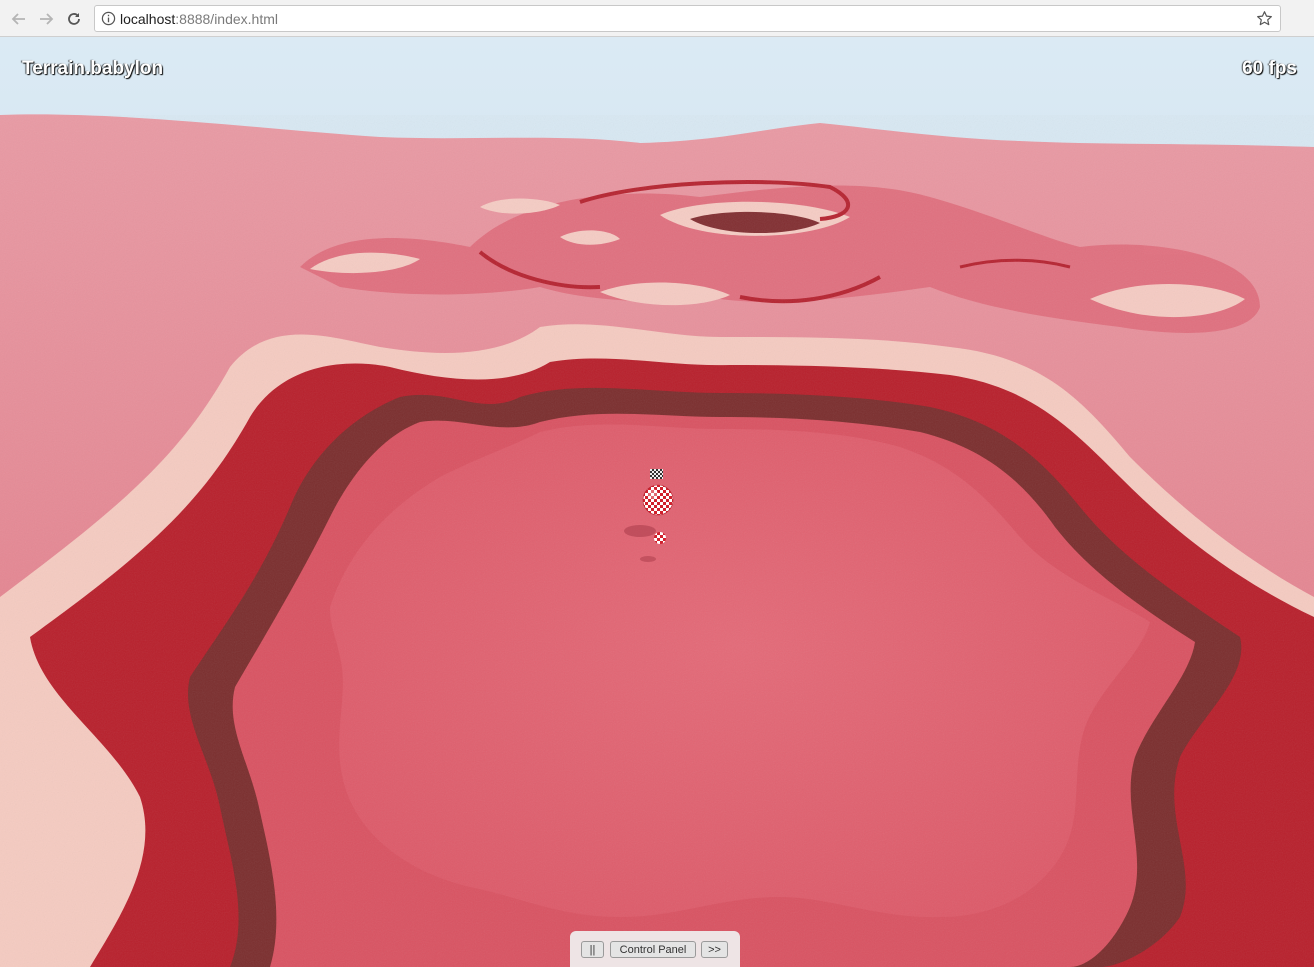 This screenshot has height=967, width=1314. I want to click on star-icon, so click(1264, 18).